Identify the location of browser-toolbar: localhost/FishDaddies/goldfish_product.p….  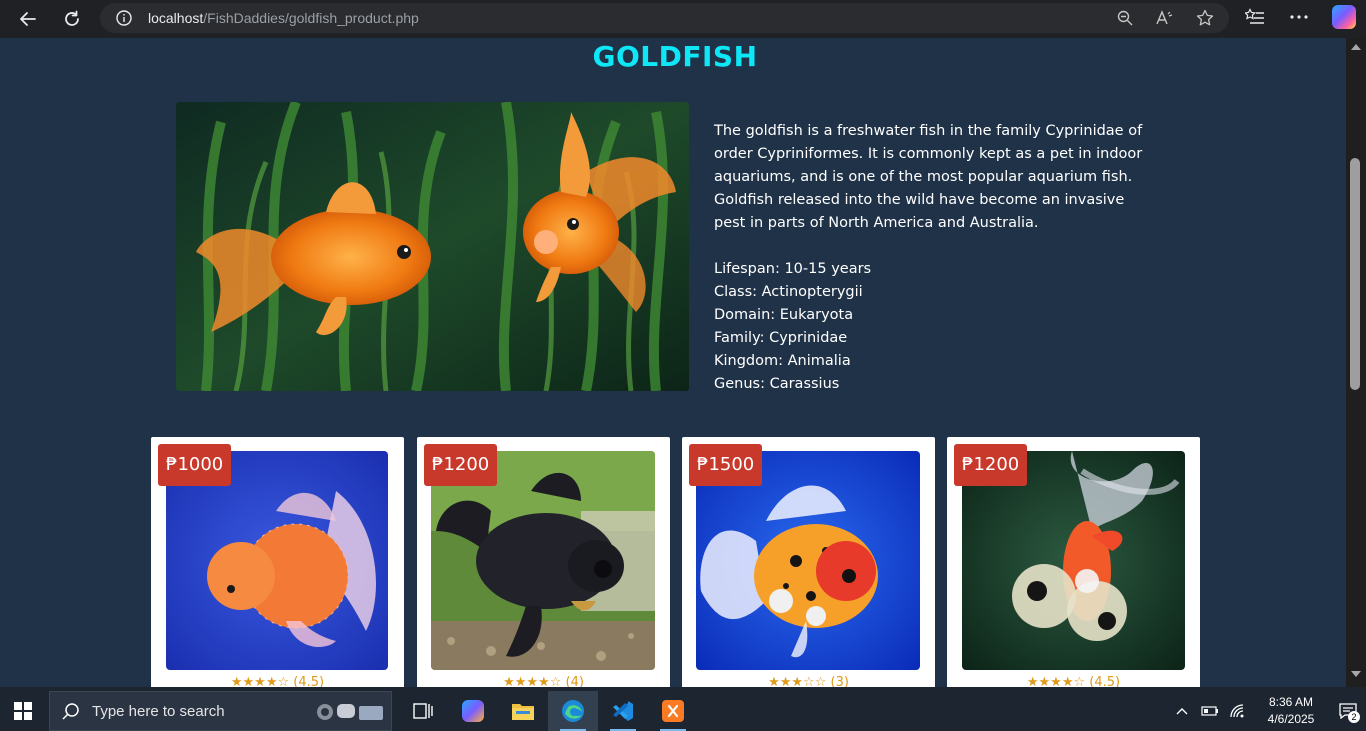
(683, 19).